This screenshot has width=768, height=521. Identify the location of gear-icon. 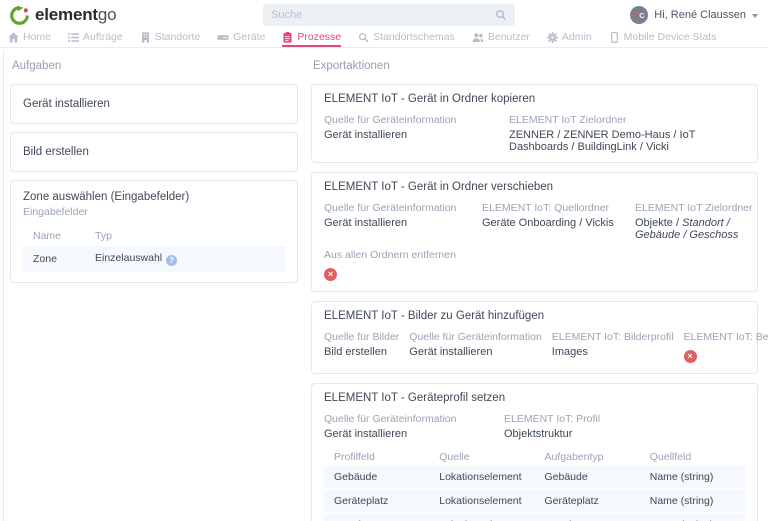
(552, 37).